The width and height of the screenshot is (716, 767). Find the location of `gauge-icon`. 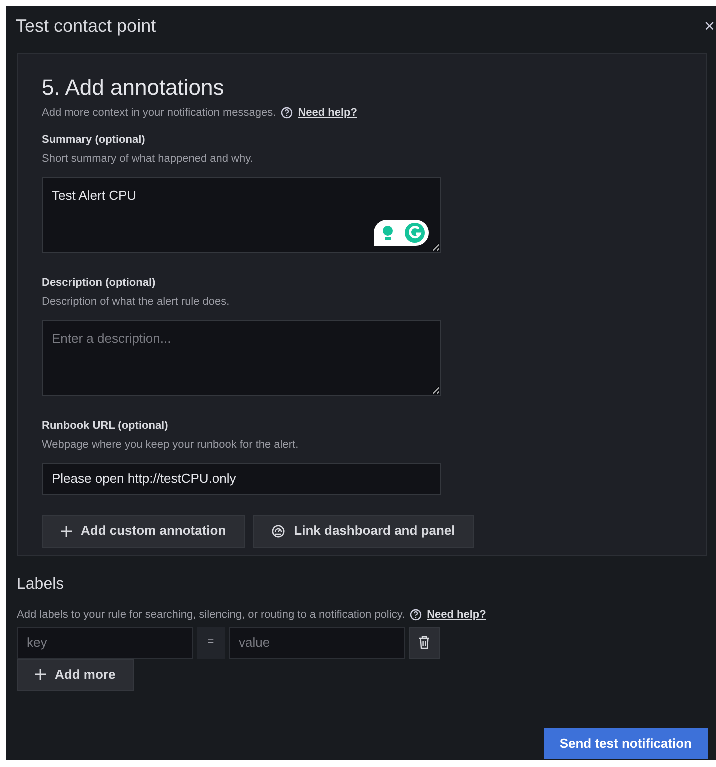

gauge-icon is located at coordinates (279, 531).